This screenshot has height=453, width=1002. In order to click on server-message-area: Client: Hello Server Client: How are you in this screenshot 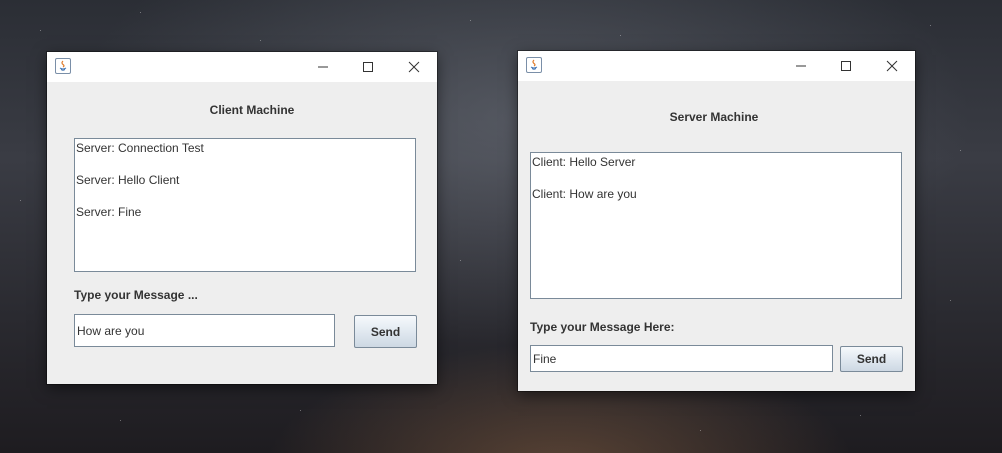, I will do `click(716, 225)`.